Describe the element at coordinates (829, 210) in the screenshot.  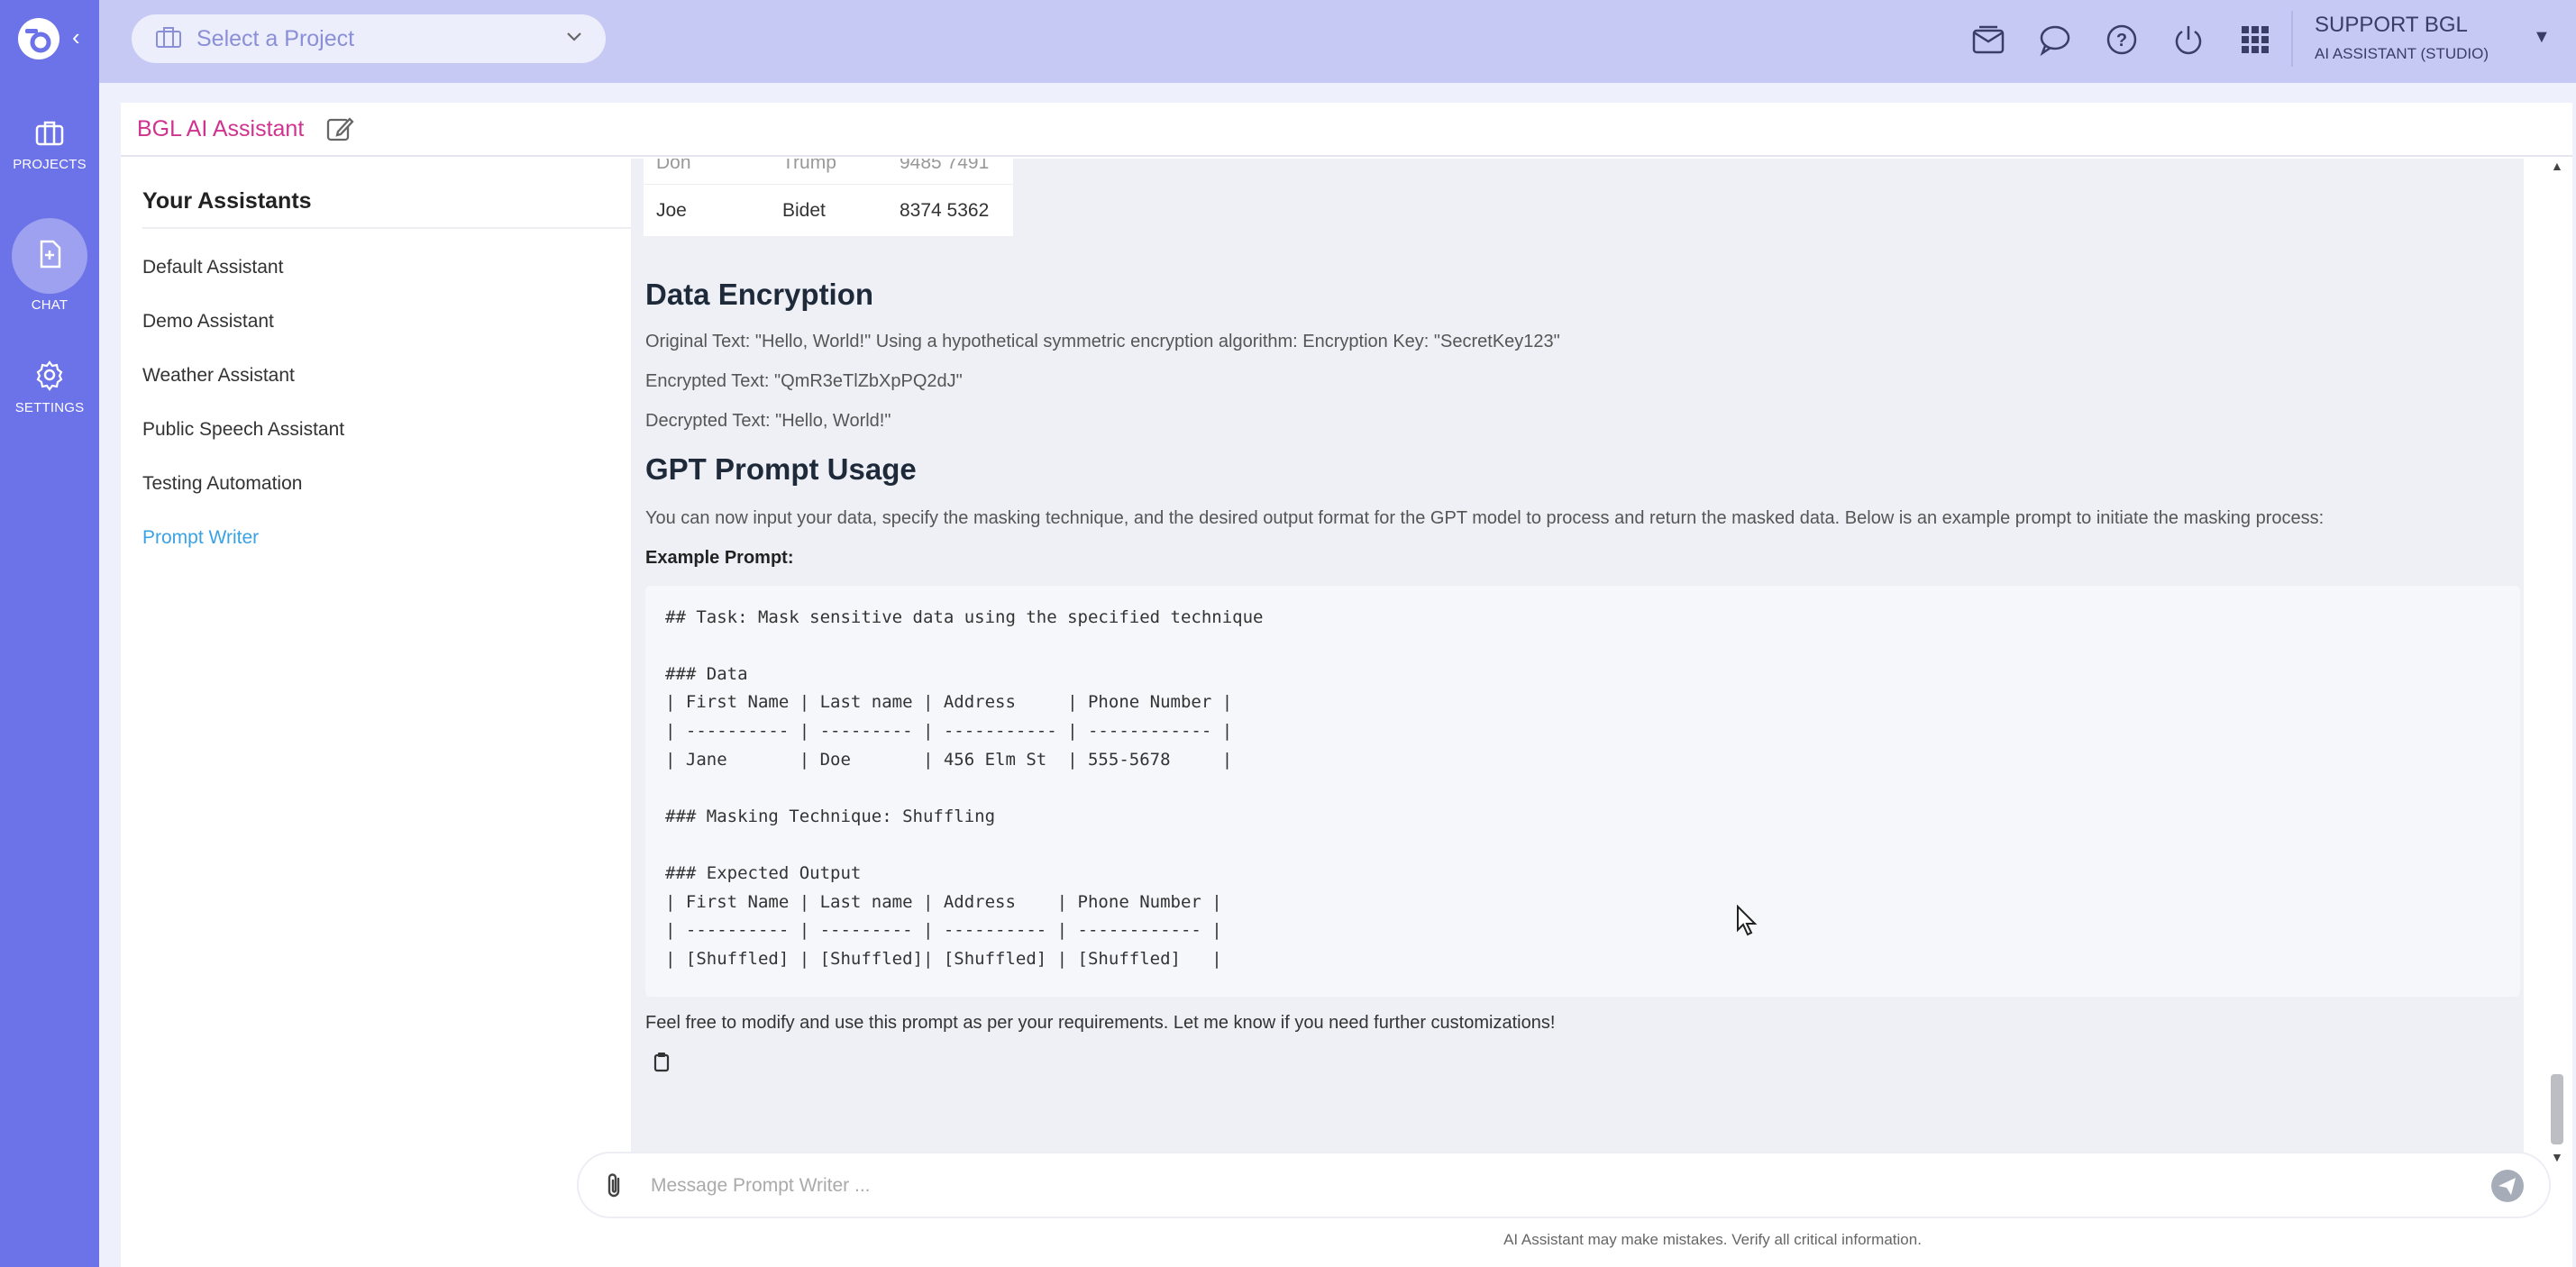
I see `table-row: Joe Bidet 8374 5362` at that location.